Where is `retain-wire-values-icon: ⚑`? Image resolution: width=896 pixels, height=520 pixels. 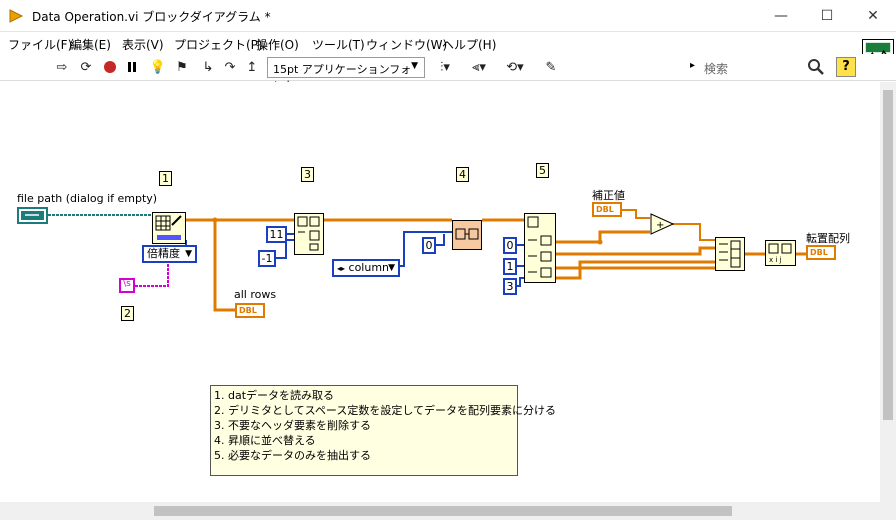
retain-wire-values-icon: ⚑ is located at coordinates (182, 67).